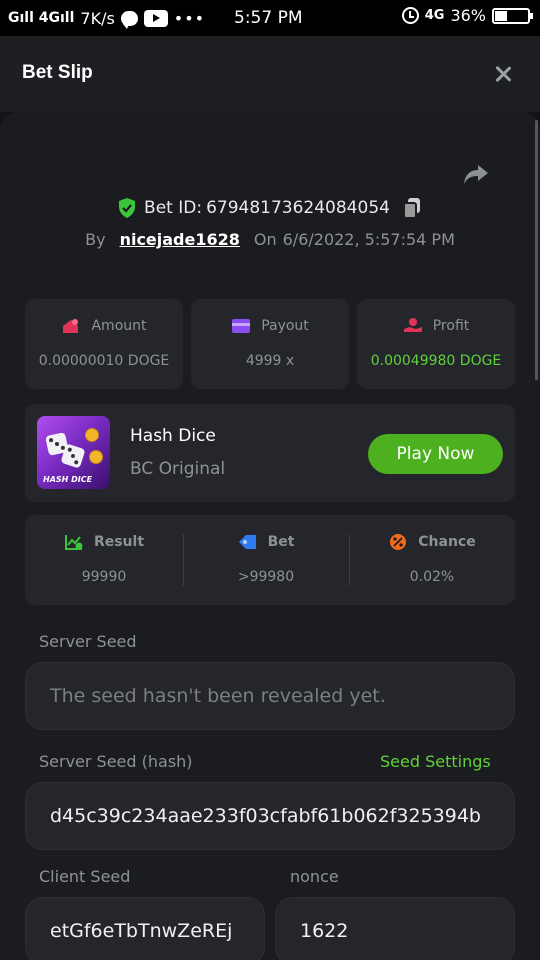  What do you see at coordinates (270, 816) in the screenshot?
I see `server-seed-hash-field: d45c39c234aae233f03cfabf61b062f325394b` at bounding box center [270, 816].